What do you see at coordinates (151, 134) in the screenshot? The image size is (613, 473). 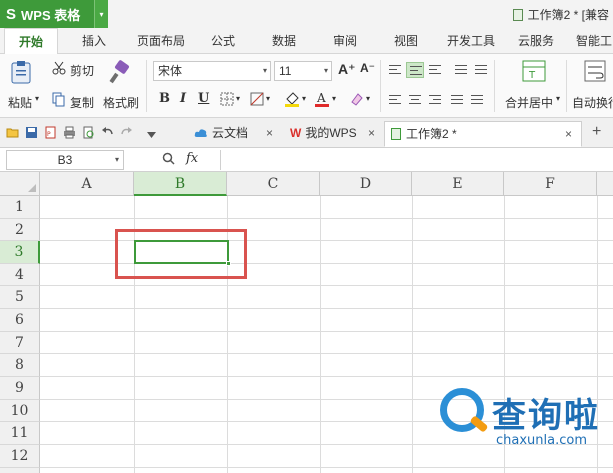 I see `chevron-down-icon` at bounding box center [151, 134].